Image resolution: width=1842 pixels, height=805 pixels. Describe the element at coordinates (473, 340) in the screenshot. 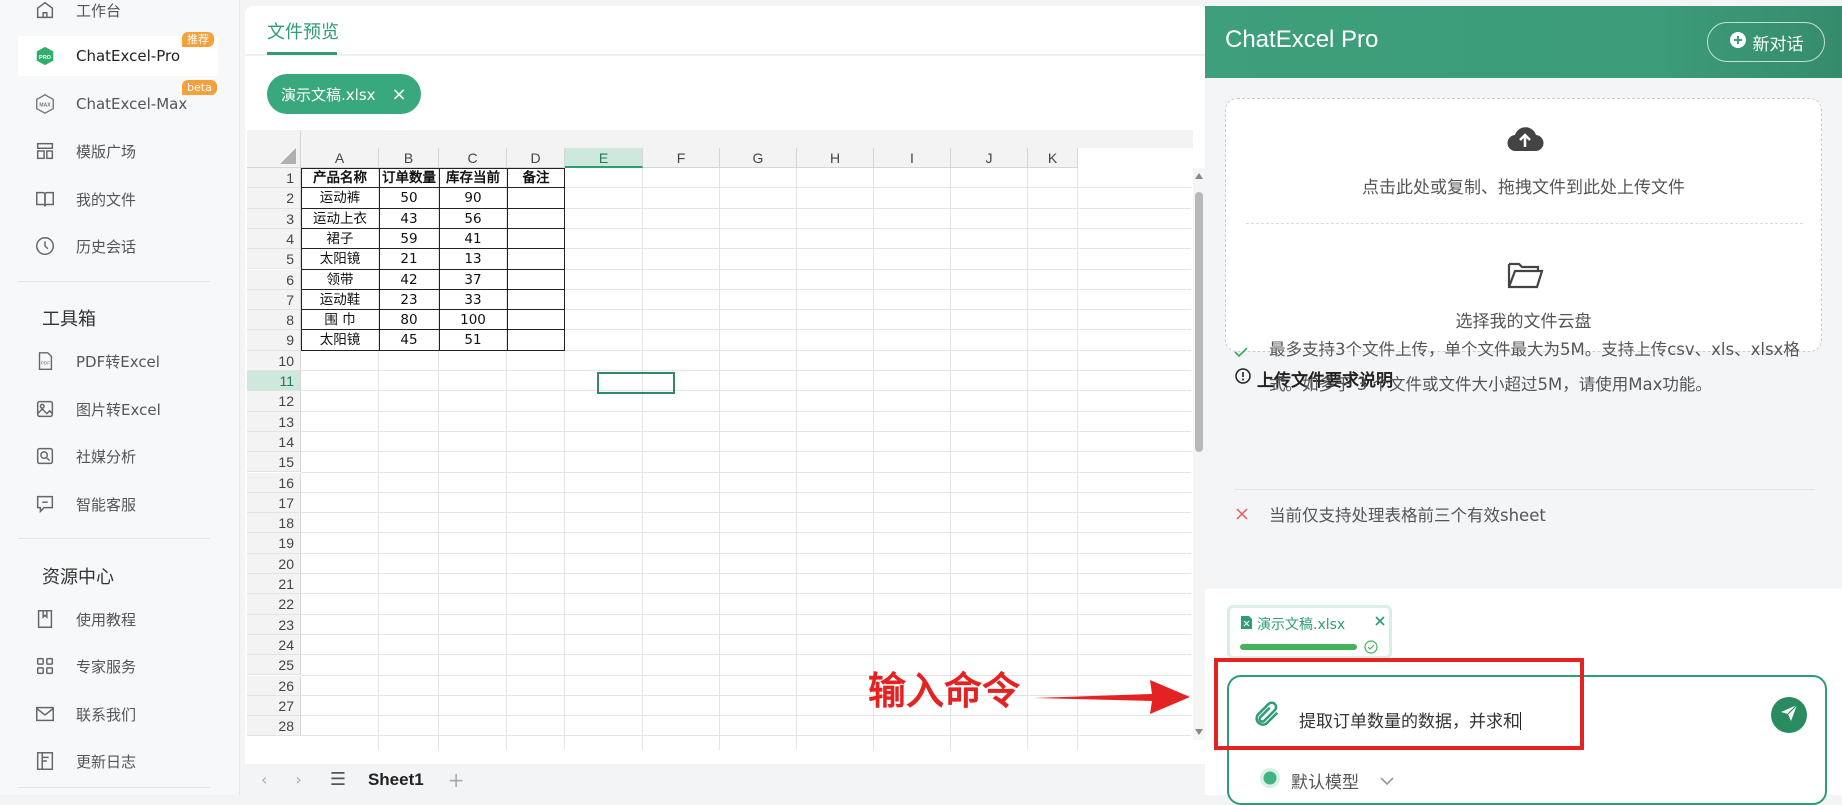

I see `table-cell: 51` at that location.